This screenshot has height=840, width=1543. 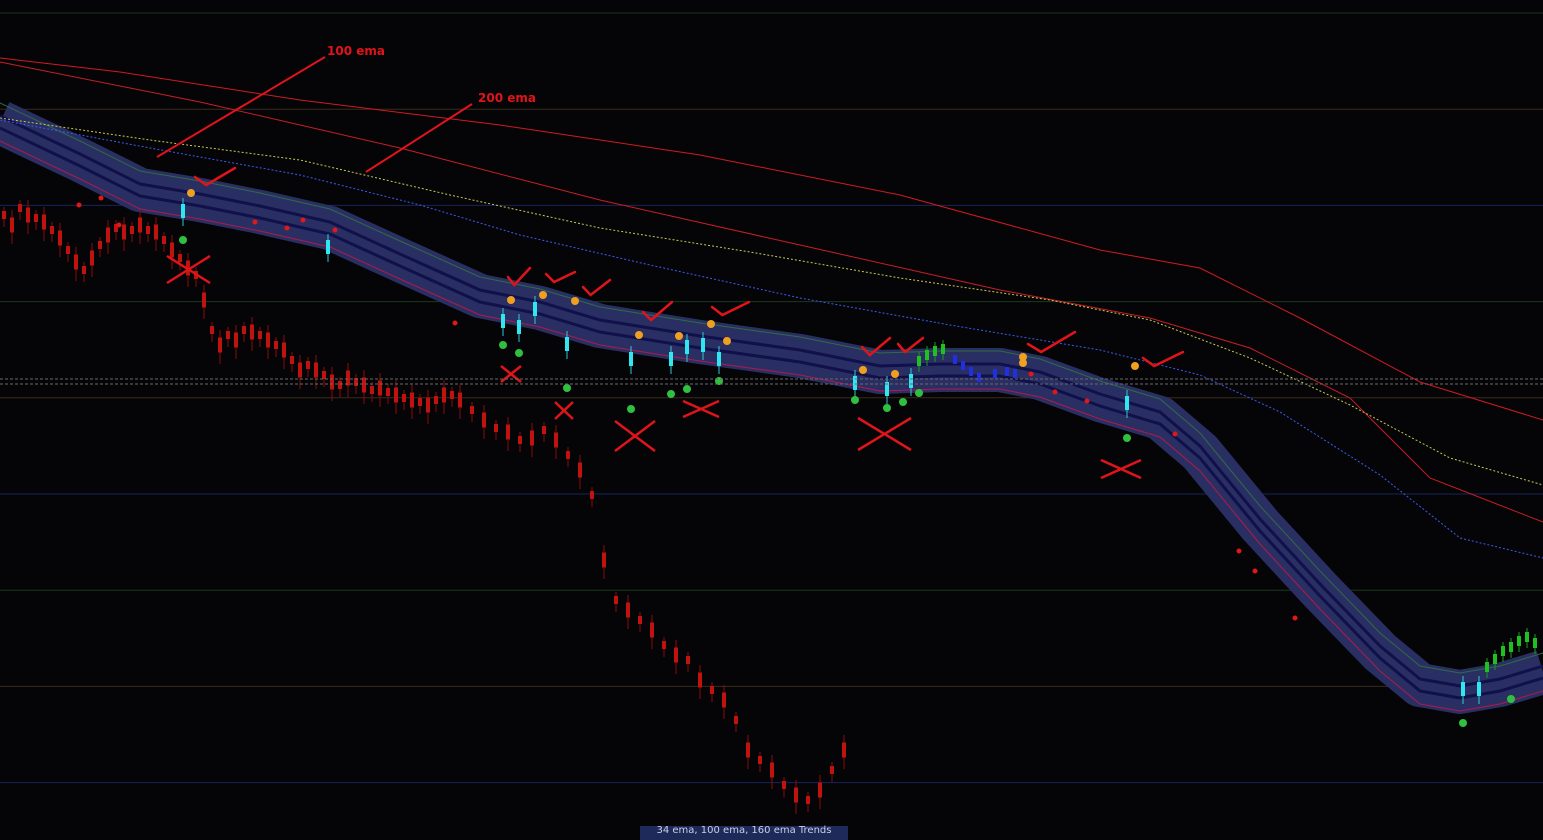 What do you see at coordinates (744, 833) in the screenshot?
I see `indicator-tab: 34 ema, 100 ema, 160 ema Trends` at bounding box center [744, 833].